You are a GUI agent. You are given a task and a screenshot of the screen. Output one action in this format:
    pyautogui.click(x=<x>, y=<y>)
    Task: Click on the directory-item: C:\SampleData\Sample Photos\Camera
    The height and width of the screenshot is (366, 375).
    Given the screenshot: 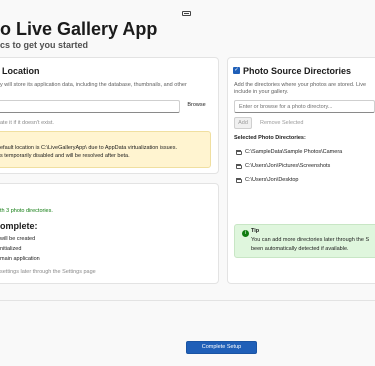 What is the action you would take?
    pyautogui.click(x=305, y=153)
    